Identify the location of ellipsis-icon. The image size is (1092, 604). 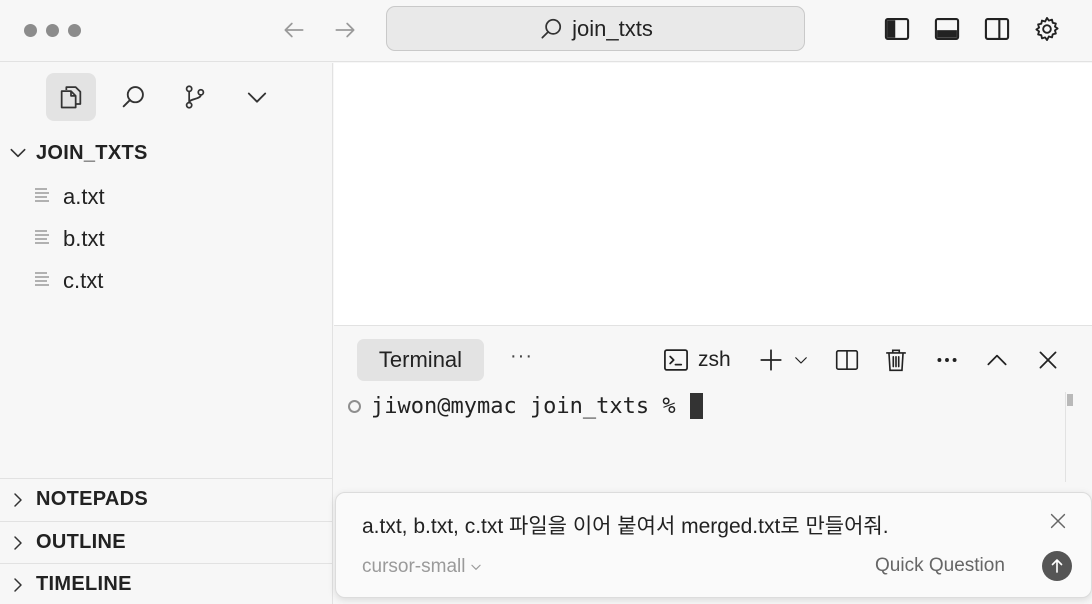
(947, 360).